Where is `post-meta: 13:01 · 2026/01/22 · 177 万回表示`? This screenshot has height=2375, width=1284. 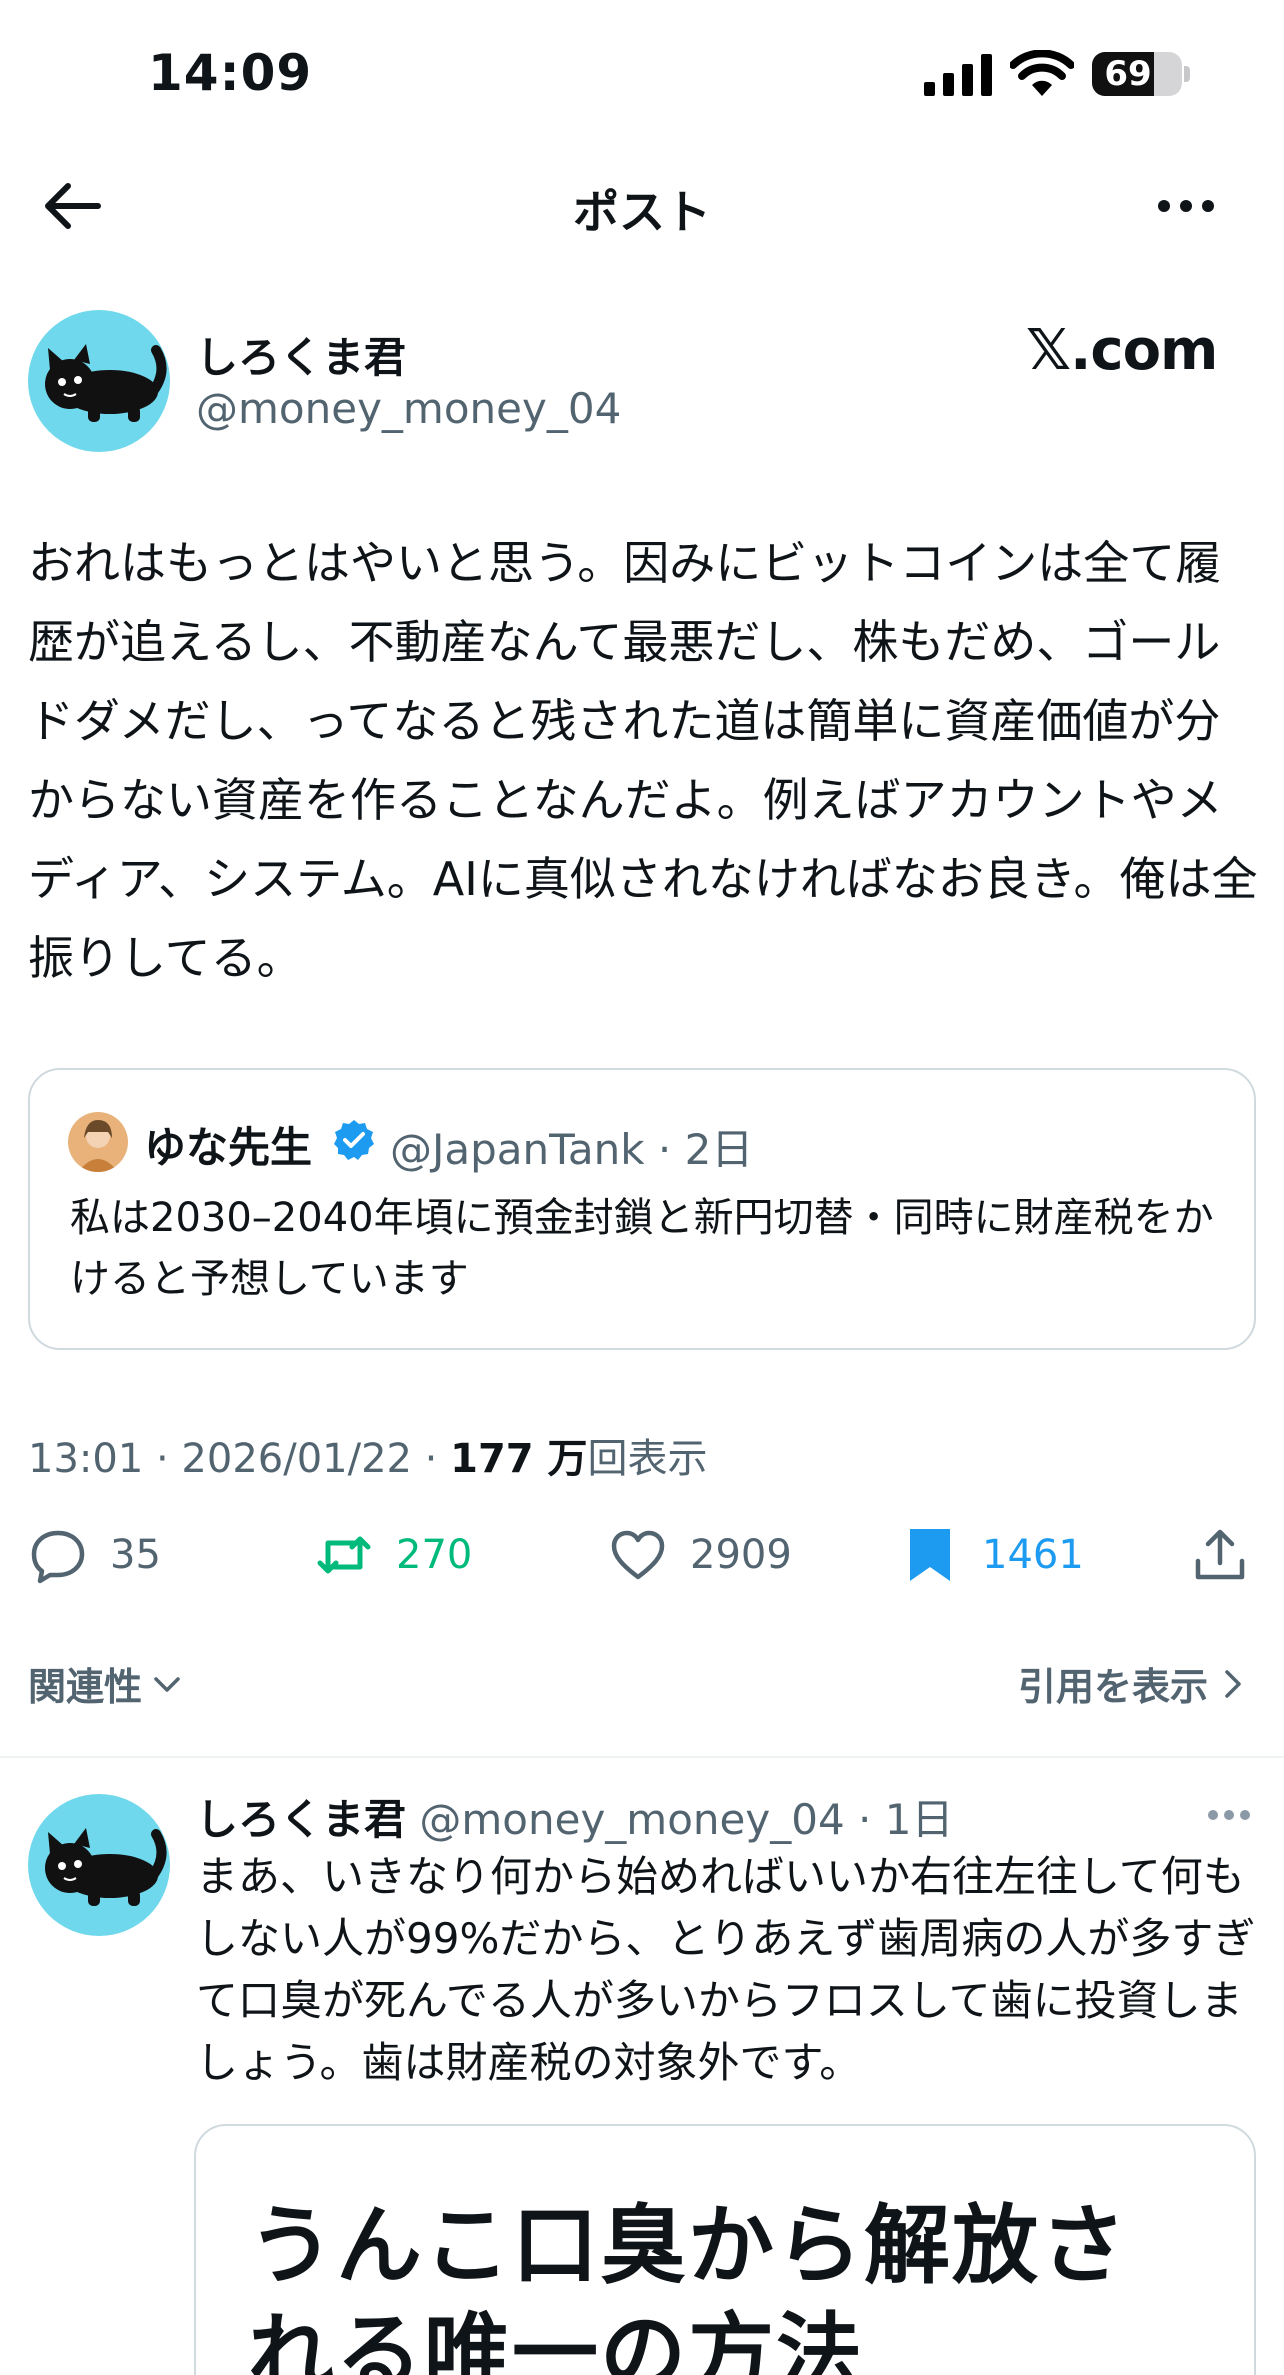
post-meta: 13:01 · 2026/01/22 · 177 万回表示 is located at coordinates (368, 1455).